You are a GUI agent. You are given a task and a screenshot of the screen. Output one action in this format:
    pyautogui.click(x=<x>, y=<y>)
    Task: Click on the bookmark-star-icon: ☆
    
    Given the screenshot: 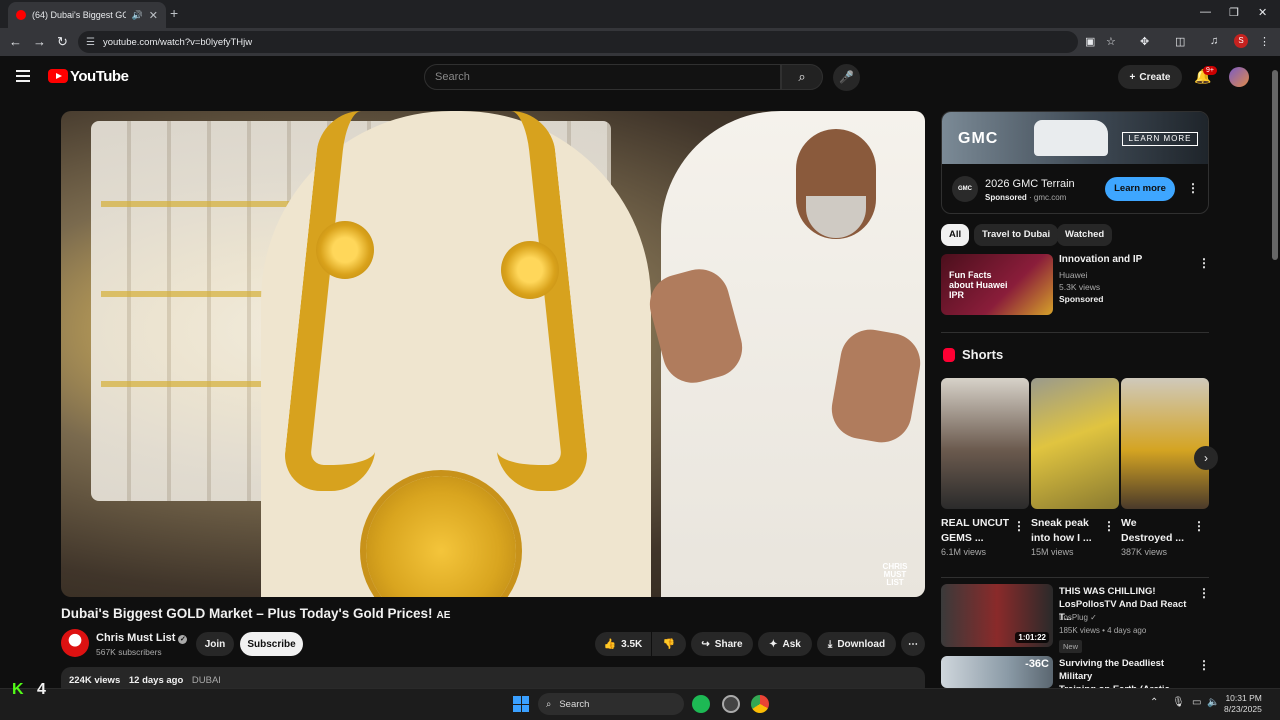 What is the action you would take?
    pyautogui.click(x=1111, y=41)
    